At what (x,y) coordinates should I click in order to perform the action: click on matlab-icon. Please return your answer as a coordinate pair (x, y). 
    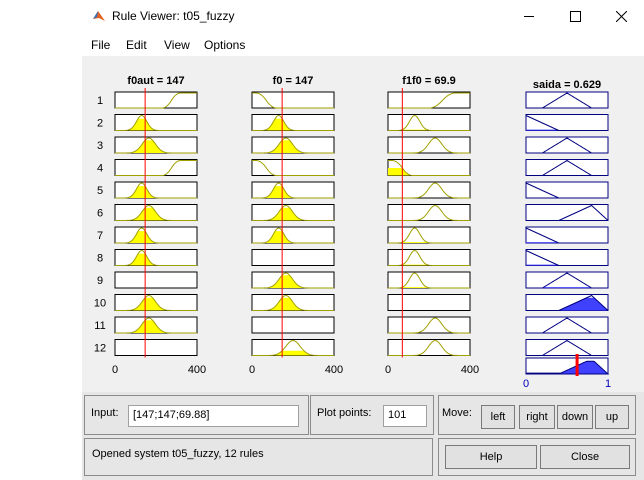
    Looking at the image, I should click on (99, 16).